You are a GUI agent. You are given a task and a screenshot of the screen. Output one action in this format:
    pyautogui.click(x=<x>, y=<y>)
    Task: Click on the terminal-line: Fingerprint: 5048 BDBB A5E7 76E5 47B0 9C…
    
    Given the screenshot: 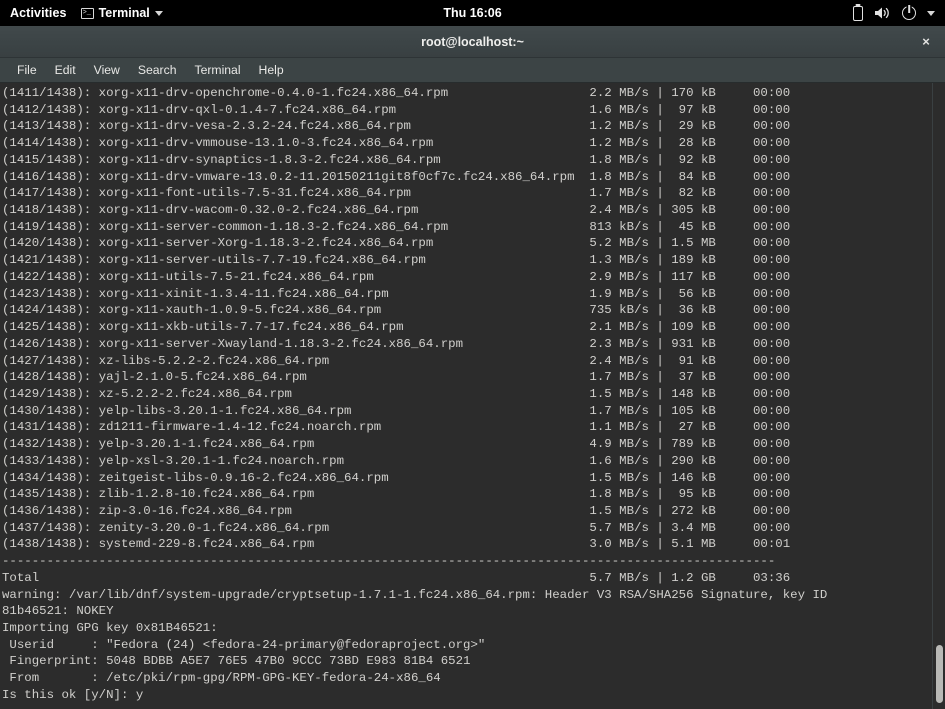 What is the action you would take?
    pyautogui.click(x=236, y=661)
    